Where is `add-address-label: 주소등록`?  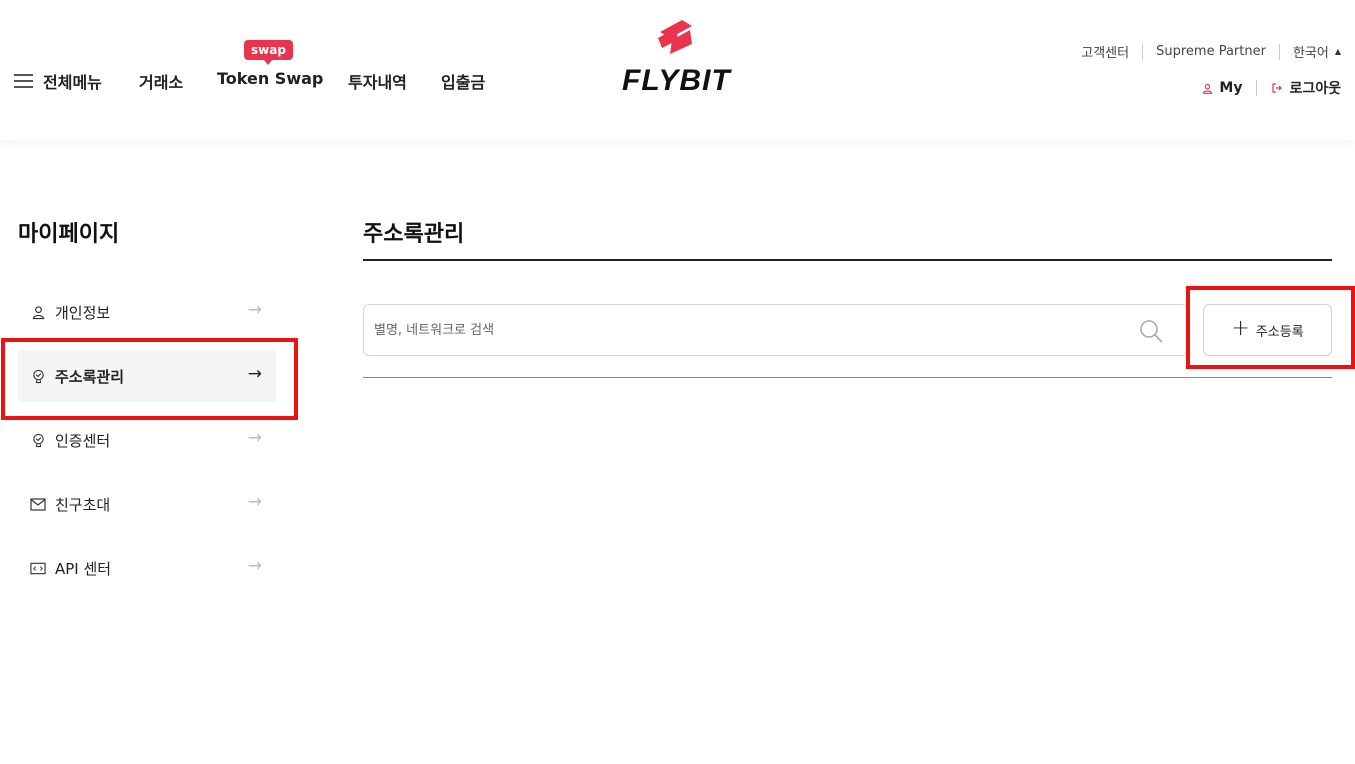 add-address-label: 주소등록 is located at coordinates (1279, 332).